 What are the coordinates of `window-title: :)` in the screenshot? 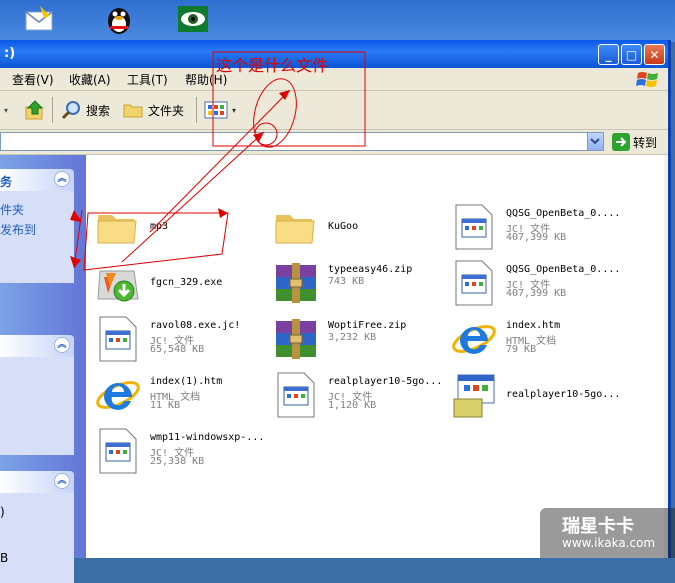 It's located at (10, 53).